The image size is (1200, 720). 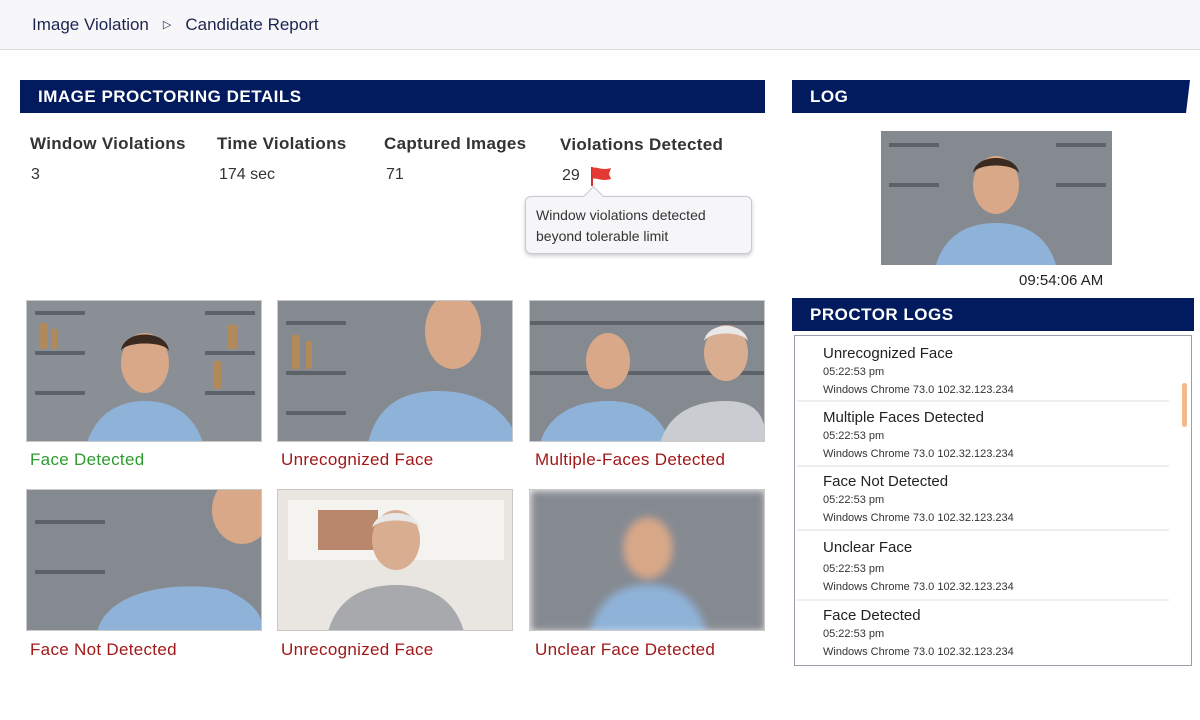 What do you see at coordinates (392, 96) in the screenshot?
I see `image-proctoring-details-header: IMAGE PROCTORING DETAILS` at bounding box center [392, 96].